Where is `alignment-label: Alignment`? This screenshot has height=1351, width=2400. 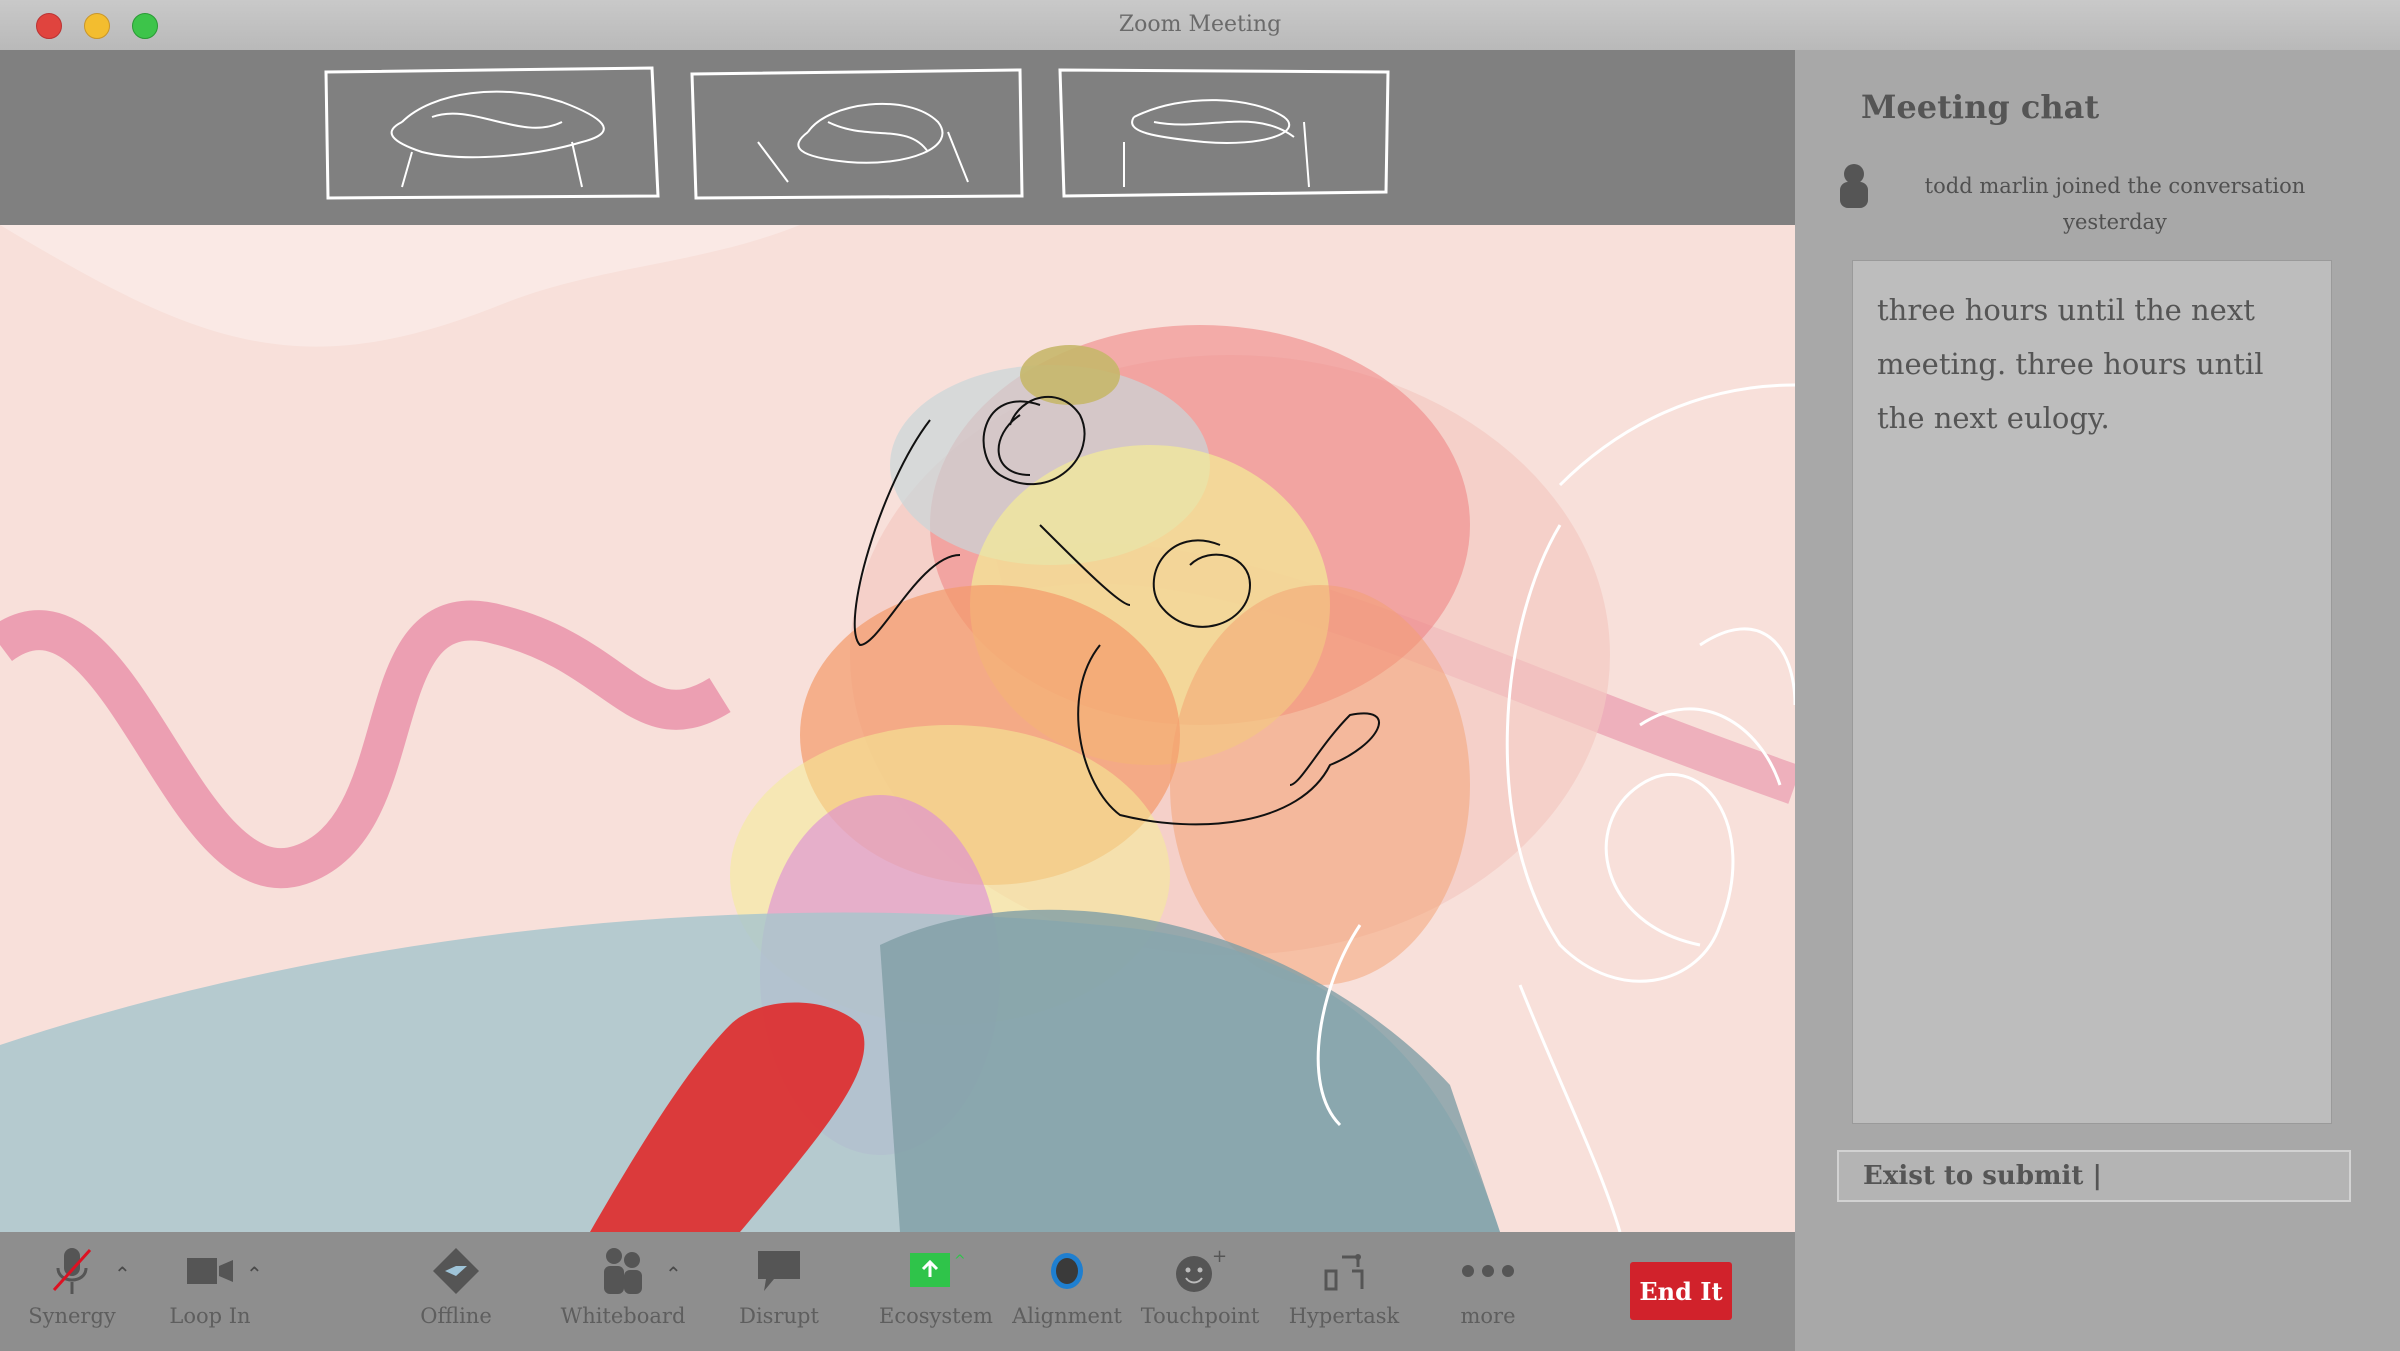 alignment-label: Alignment is located at coordinates (1067, 1316).